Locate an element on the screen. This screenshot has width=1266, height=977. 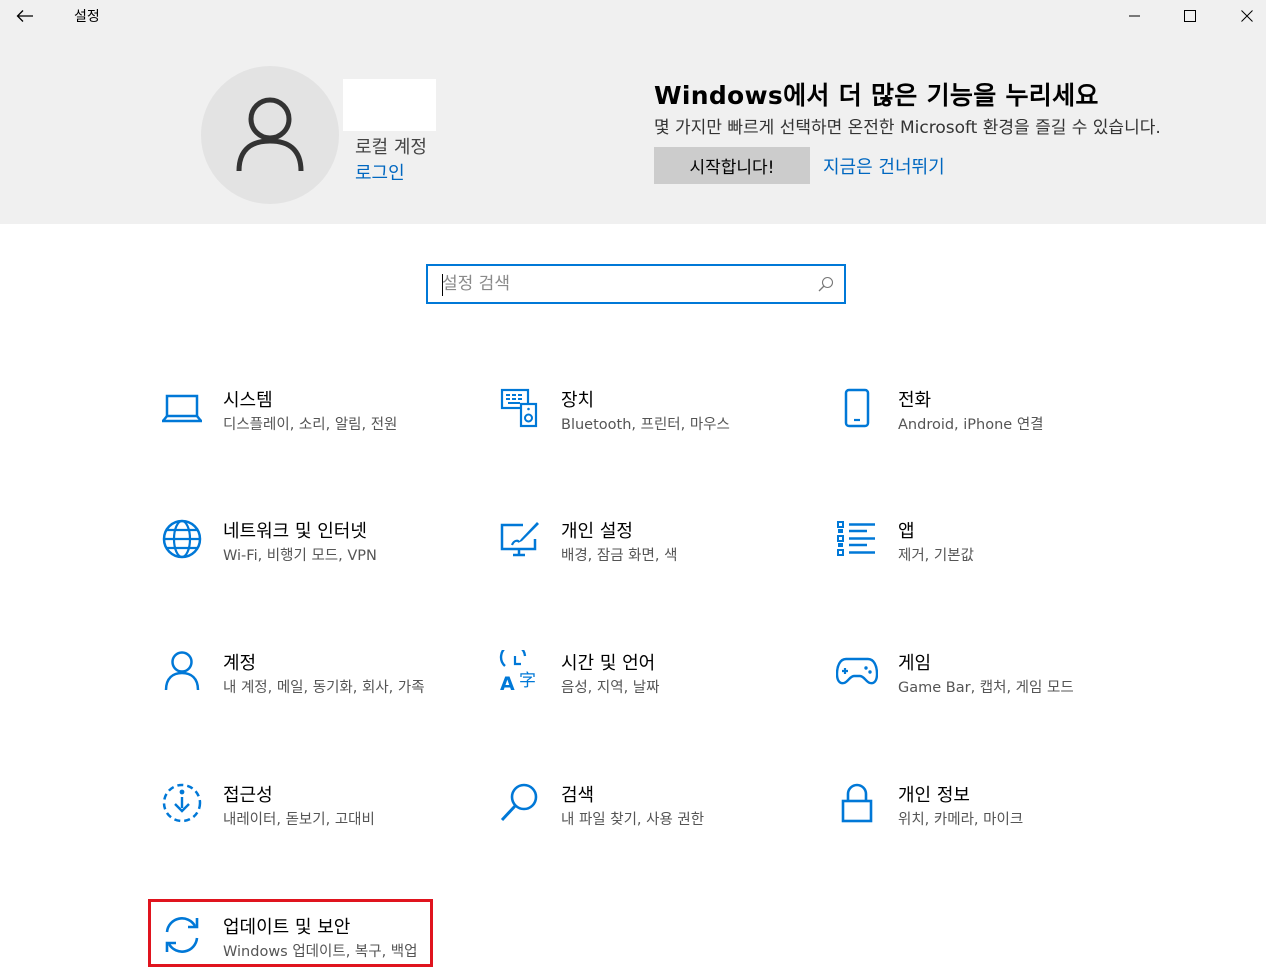
category-subtitle: Wi-Fi, 비행기 모드, VPN is located at coordinates (300, 556).